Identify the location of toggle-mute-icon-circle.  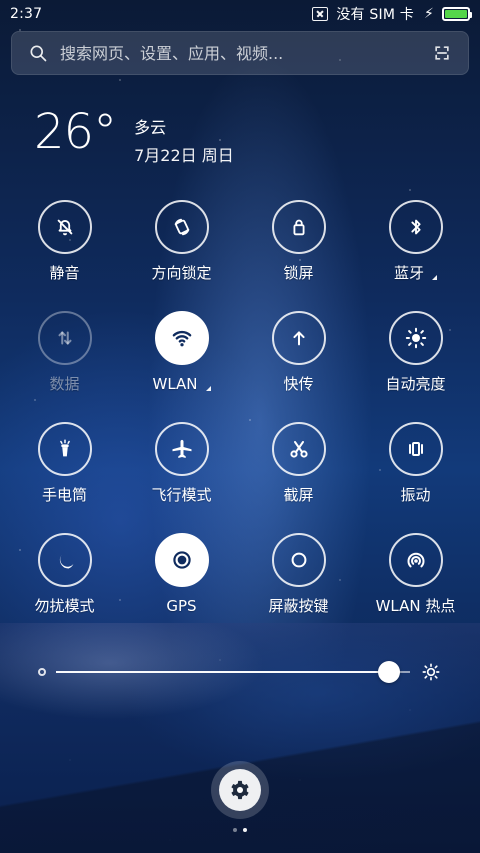
(64, 227).